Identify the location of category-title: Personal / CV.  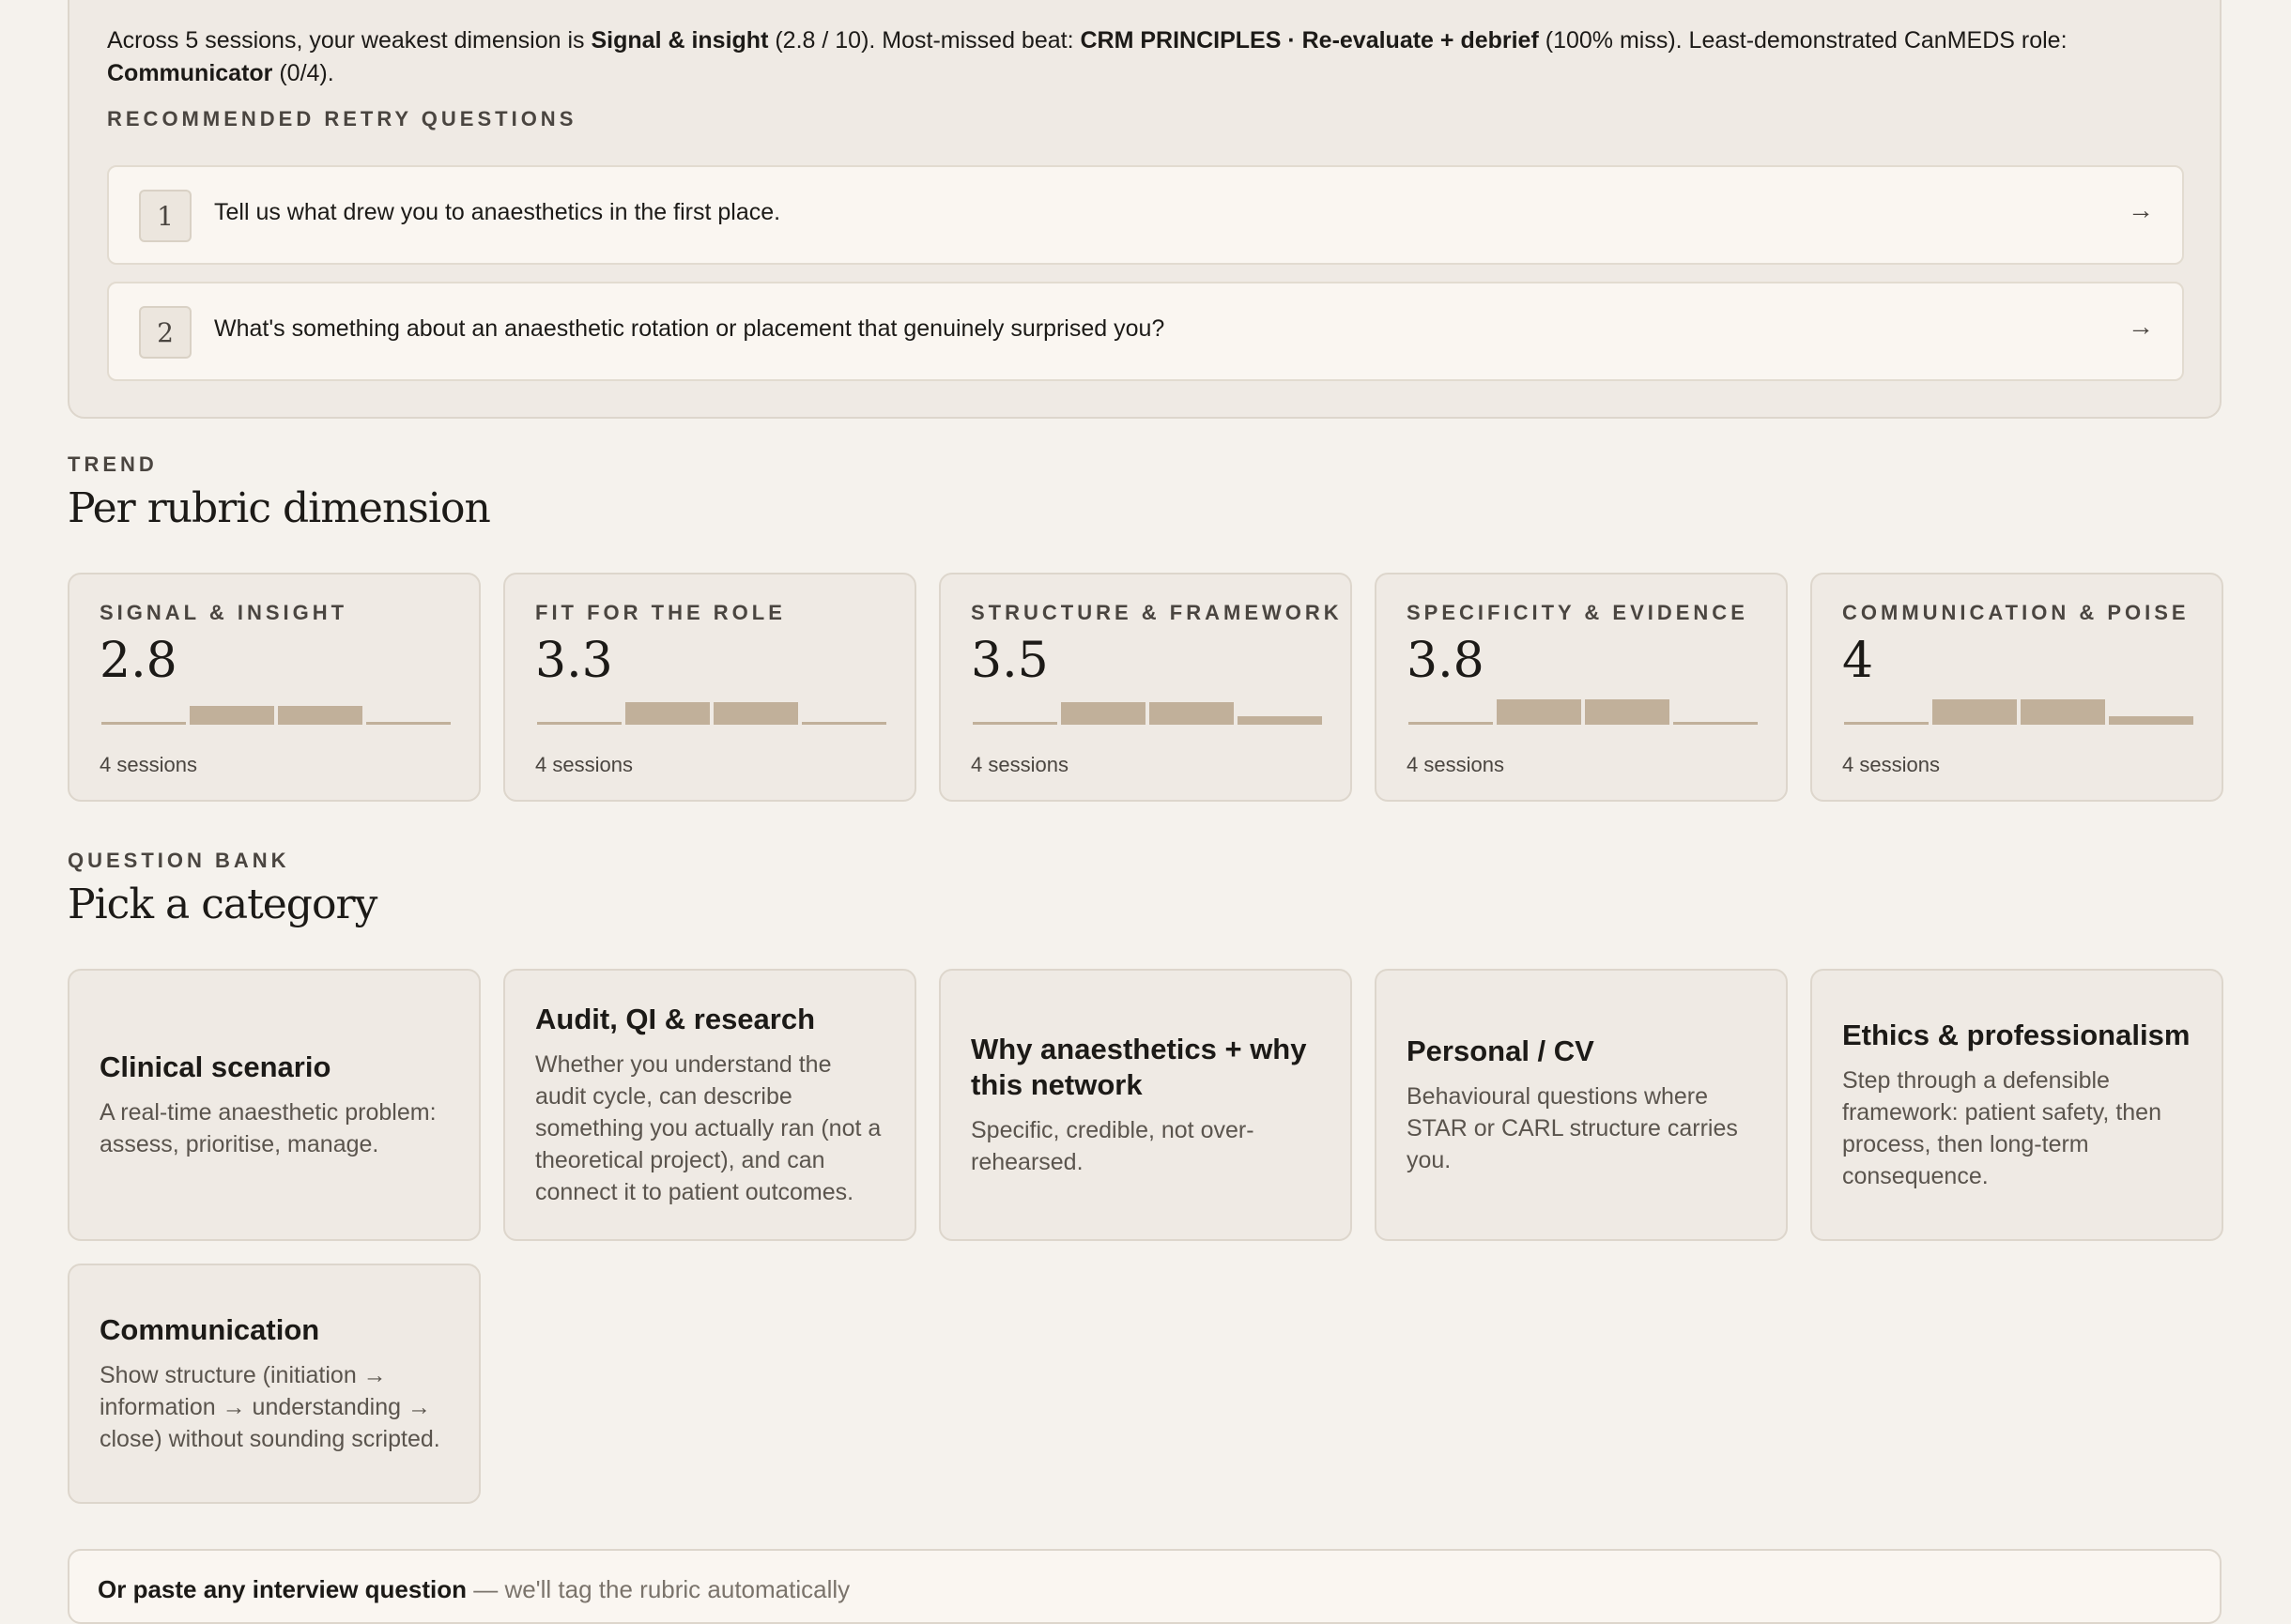
(1501, 1050).